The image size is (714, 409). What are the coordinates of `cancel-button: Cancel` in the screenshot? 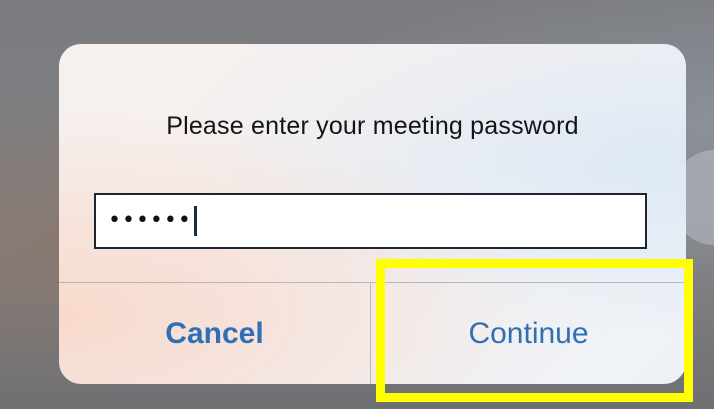 It's located at (214, 333).